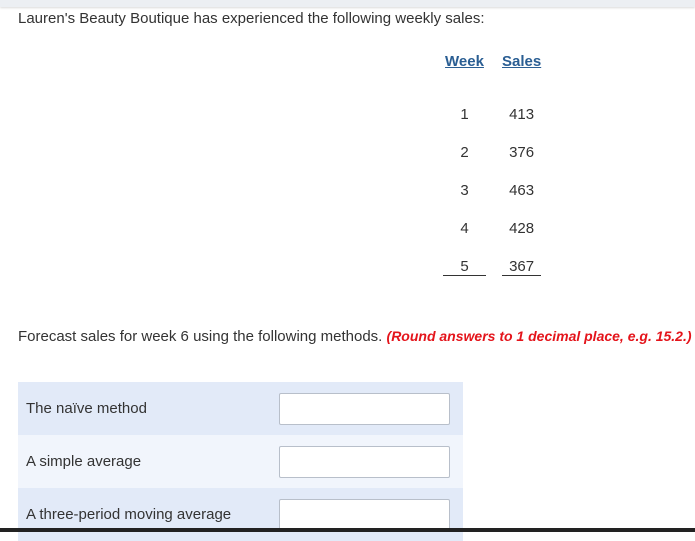 Image resolution: width=695 pixels, height=541 pixels. What do you see at coordinates (464, 114) in the screenshot?
I see `week-cell: 1` at bounding box center [464, 114].